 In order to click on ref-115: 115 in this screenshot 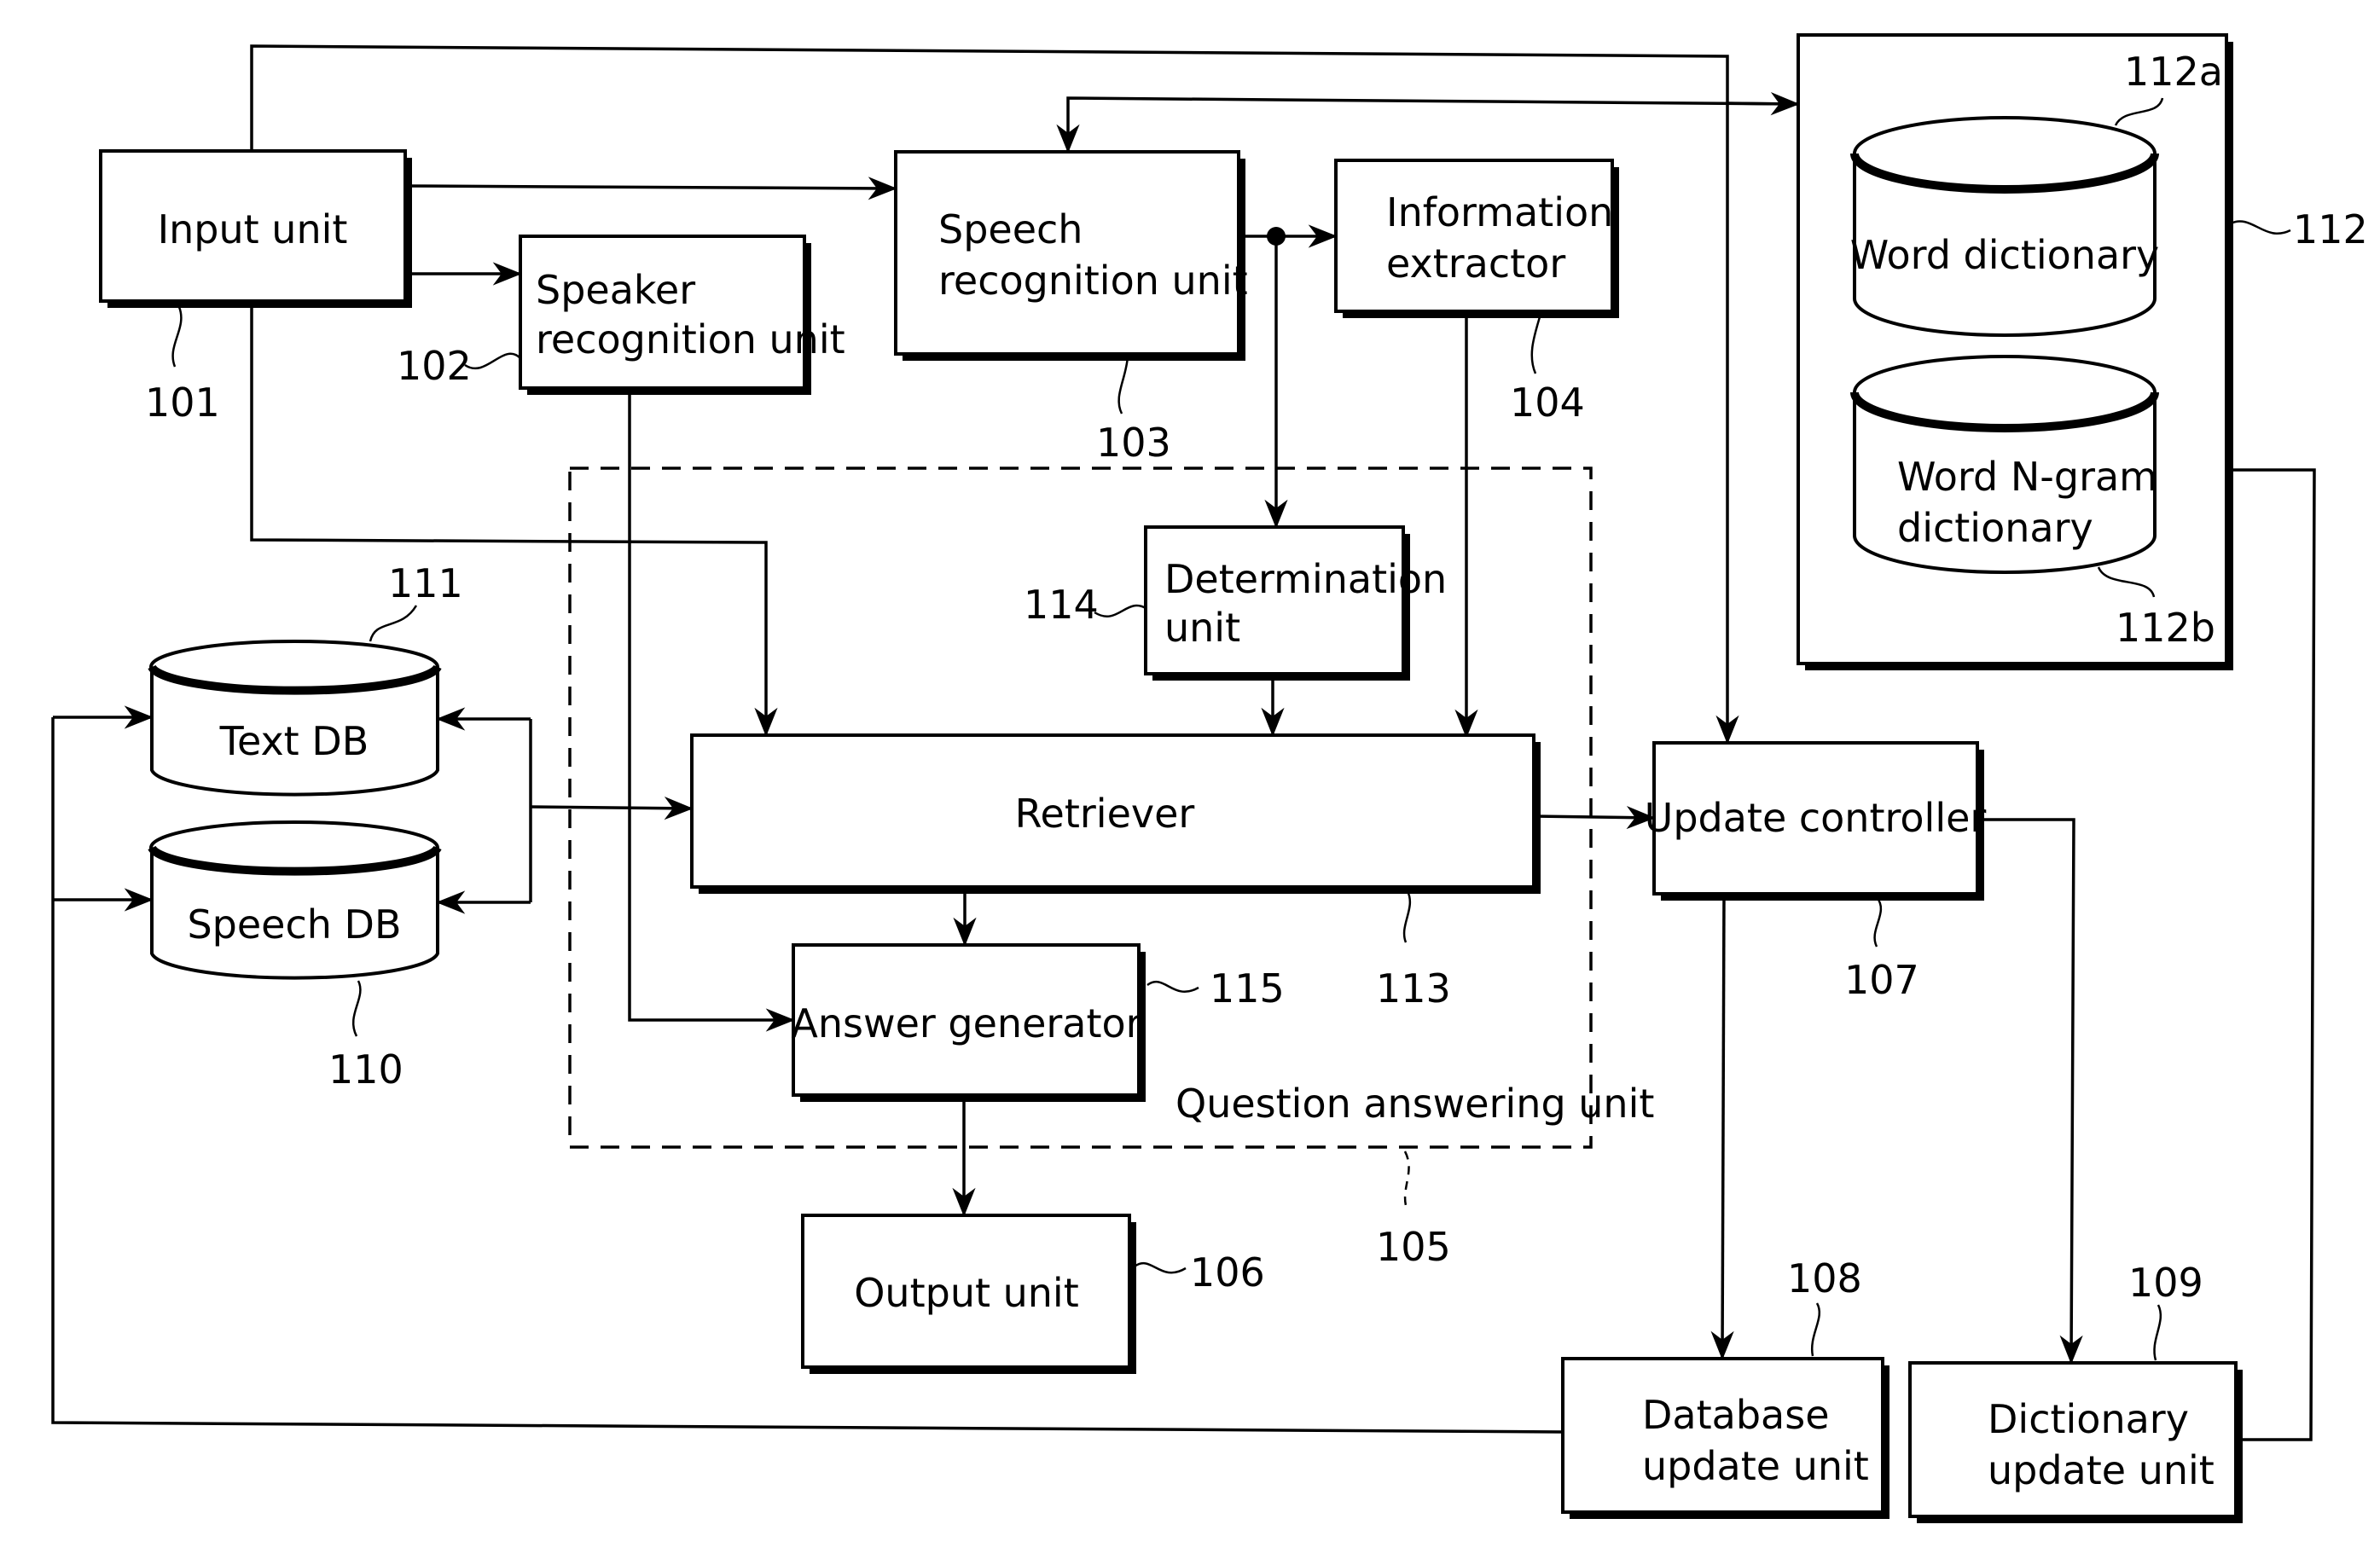, I will do `click(1247, 988)`.